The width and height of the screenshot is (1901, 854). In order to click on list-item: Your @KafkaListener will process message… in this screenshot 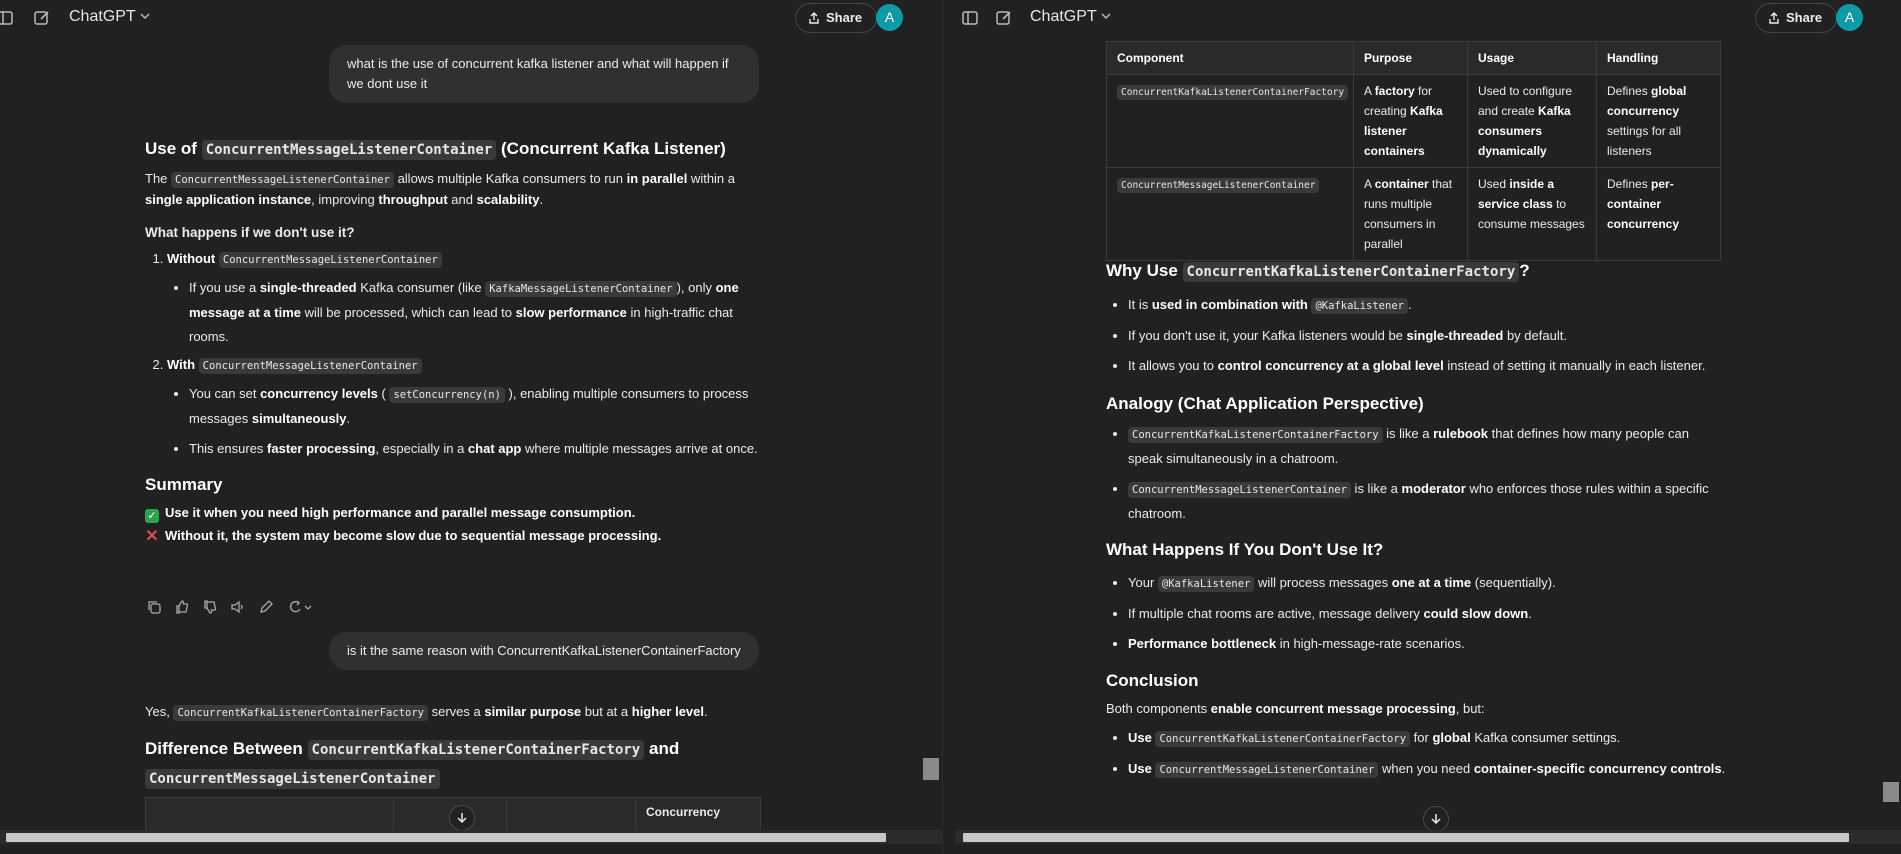, I will do `click(1427, 583)`.